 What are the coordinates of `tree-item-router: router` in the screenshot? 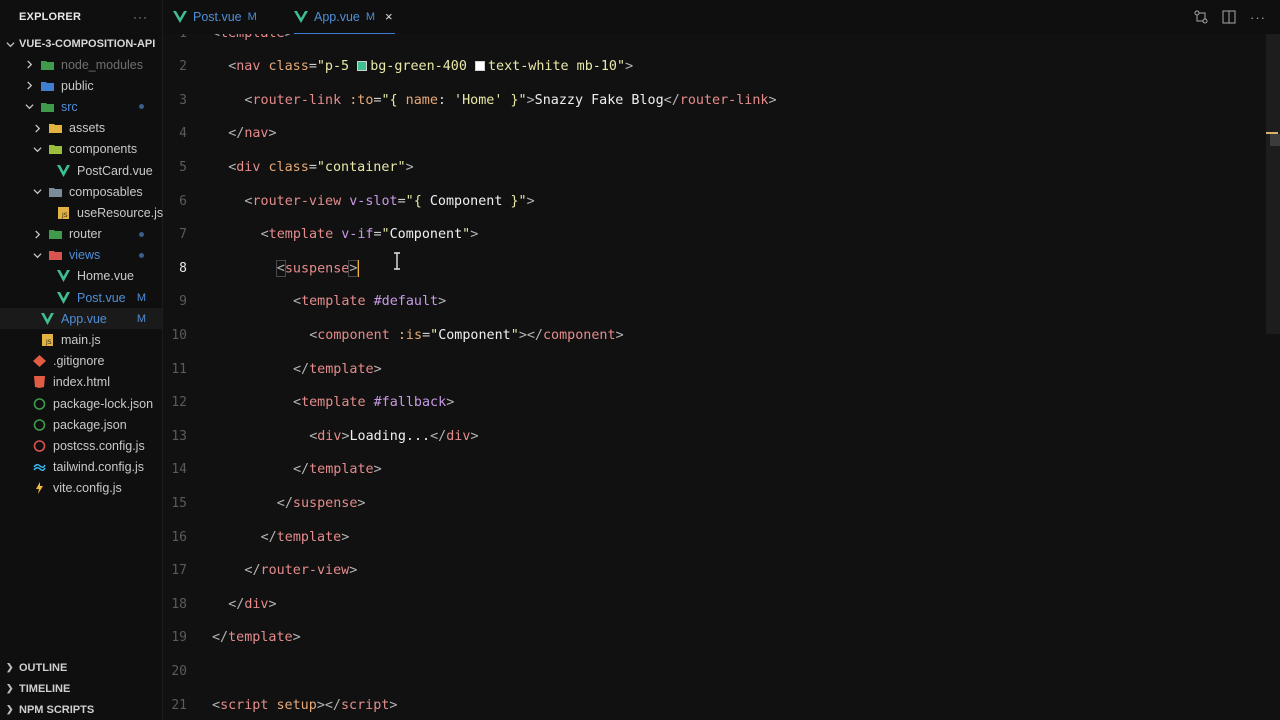 It's located at (81, 234).